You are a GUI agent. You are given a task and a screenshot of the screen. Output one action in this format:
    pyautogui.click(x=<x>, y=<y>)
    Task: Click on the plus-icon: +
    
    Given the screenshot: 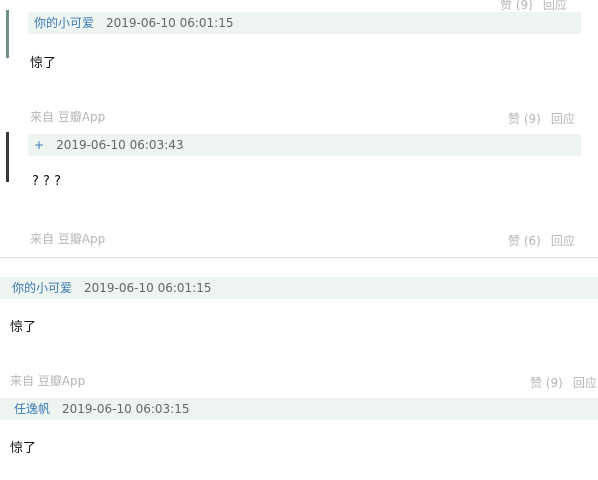 What is the action you would take?
    pyautogui.click(x=39, y=145)
    